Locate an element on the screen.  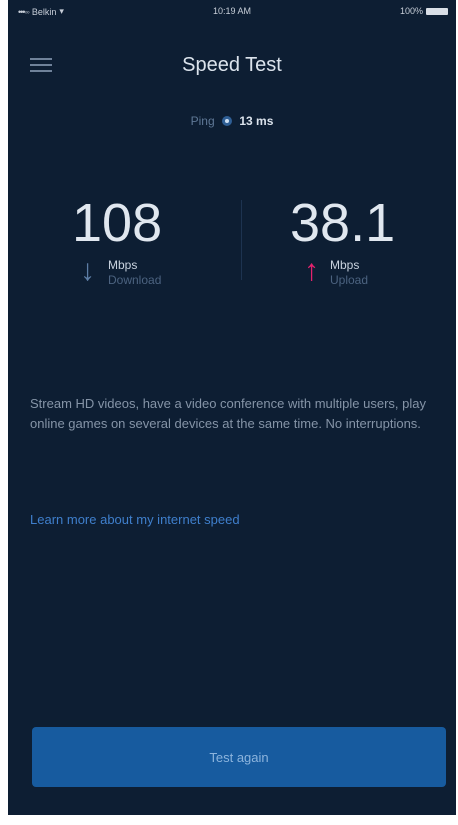
test-again-button: Test again is located at coordinates (239, 757).